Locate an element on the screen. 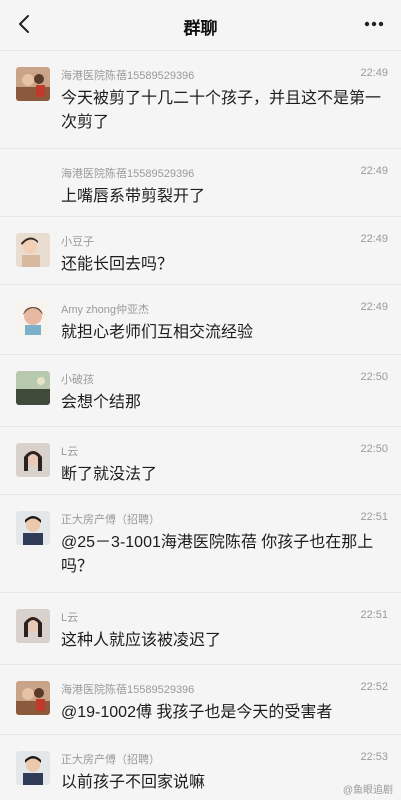 The width and height of the screenshot is (401, 800). child-photo-avatar is located at coordinates (33, 250).